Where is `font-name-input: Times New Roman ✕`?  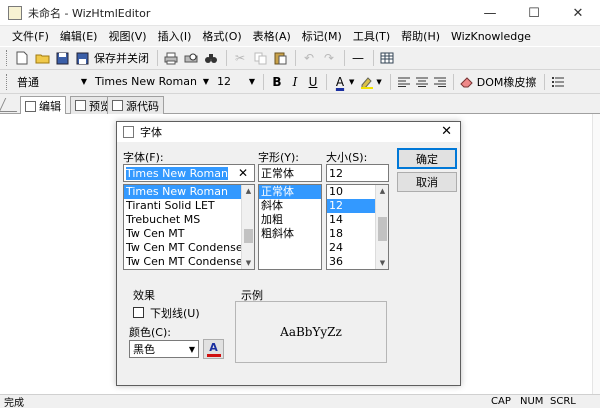 font-name-input: Times New Roman ✕ is located at coordinates (189, 173).